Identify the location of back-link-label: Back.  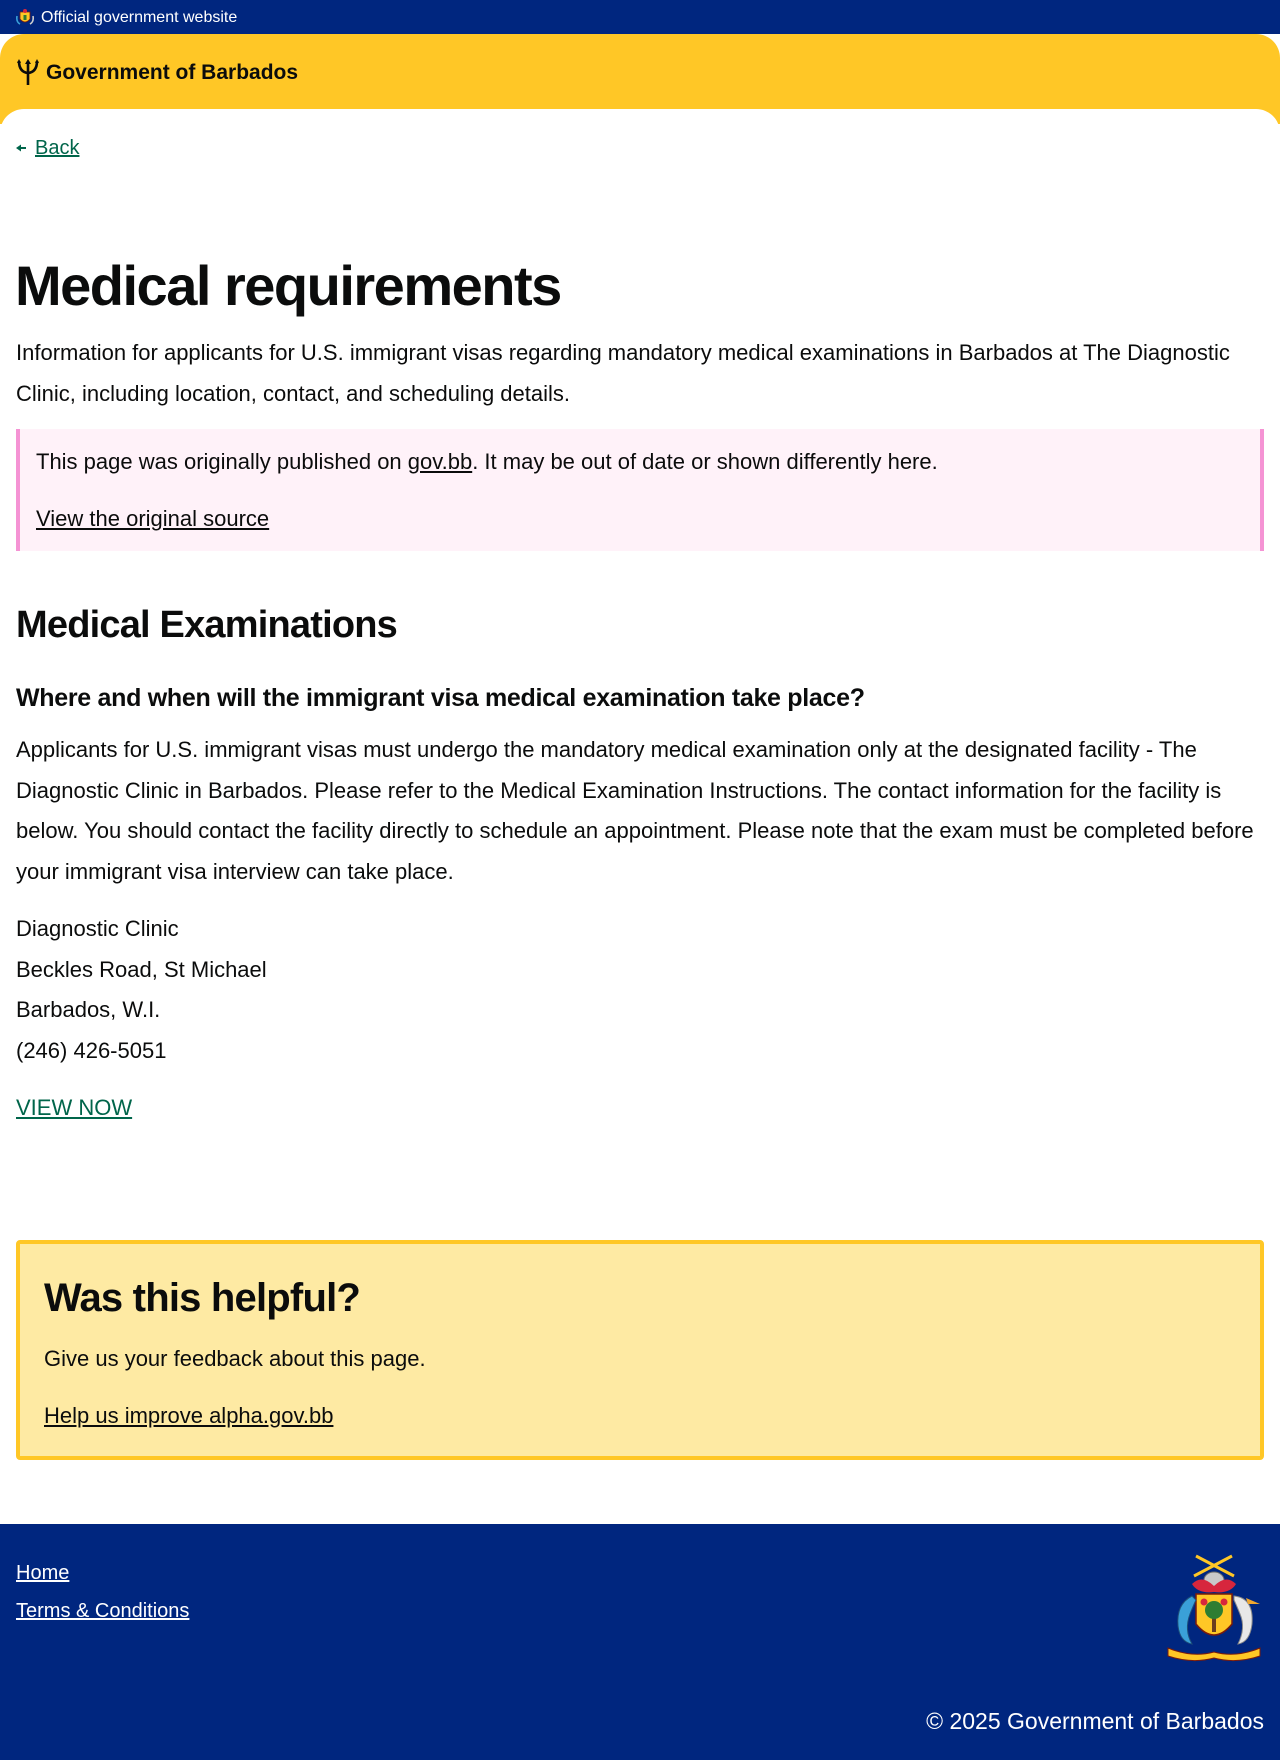
(57, 148).